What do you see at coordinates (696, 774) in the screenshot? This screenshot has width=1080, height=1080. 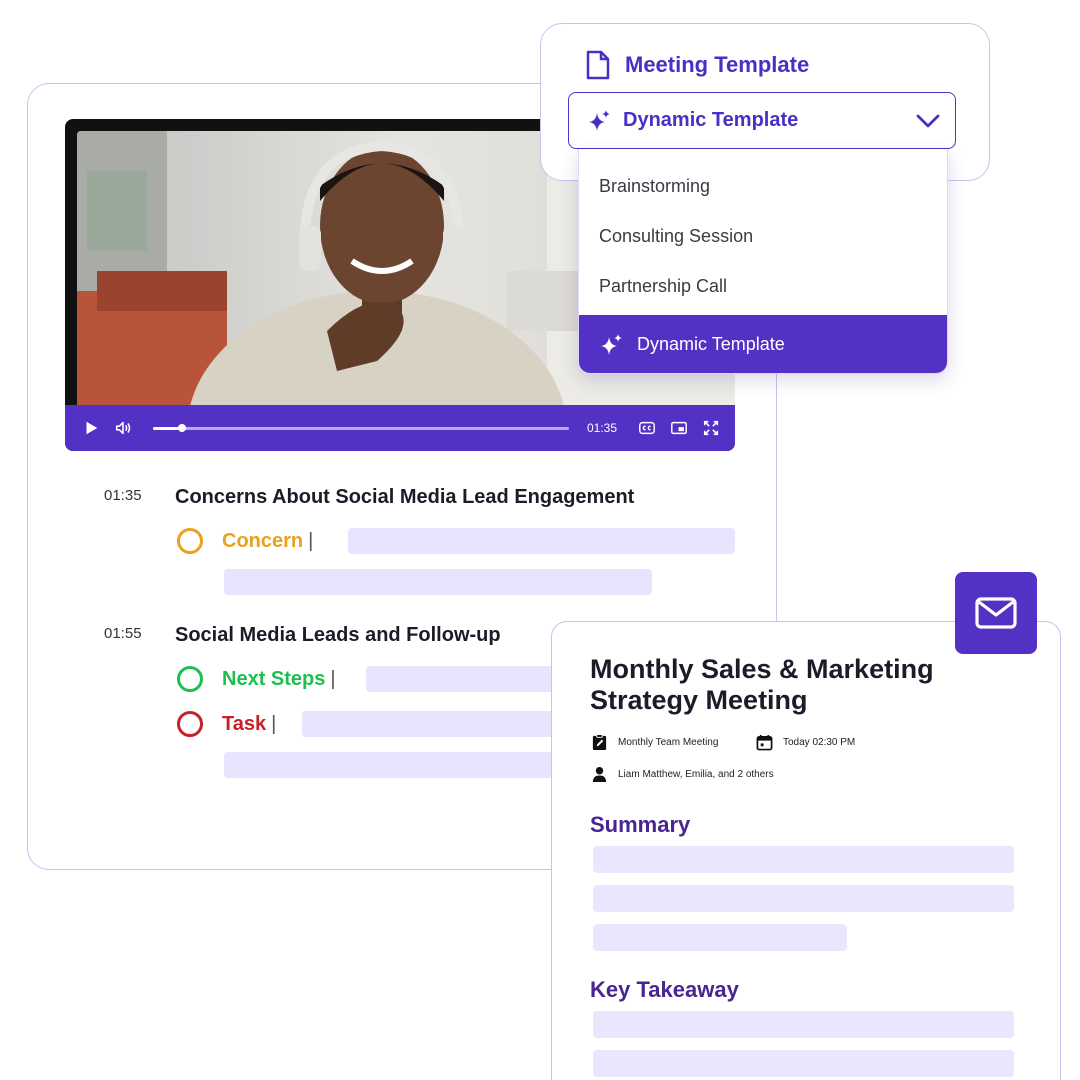 I see `meeting-attendees-label: Liam Matthew, Emilia, and 2 others` at bounding box center [696, 774].